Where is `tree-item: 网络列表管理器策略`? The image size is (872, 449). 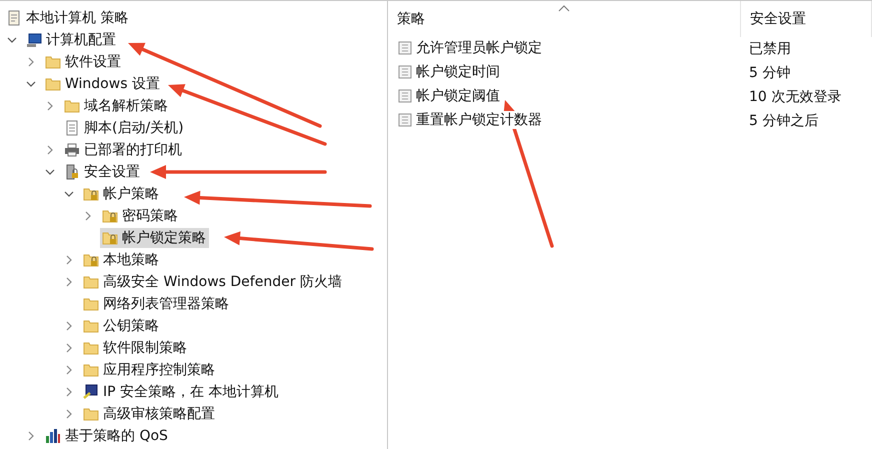 tree-item: 网络列表管理器策略 is located at coordinates (156, 304).